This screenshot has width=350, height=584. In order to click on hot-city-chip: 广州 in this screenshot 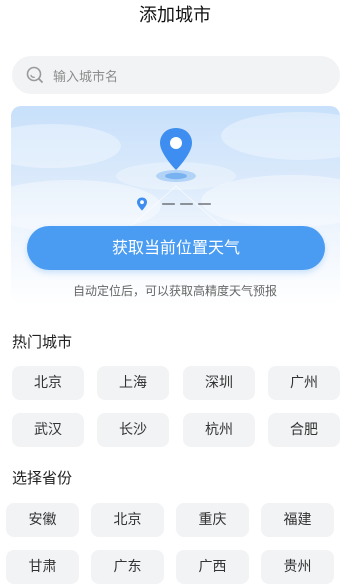, I will do `click(304, 383)`.